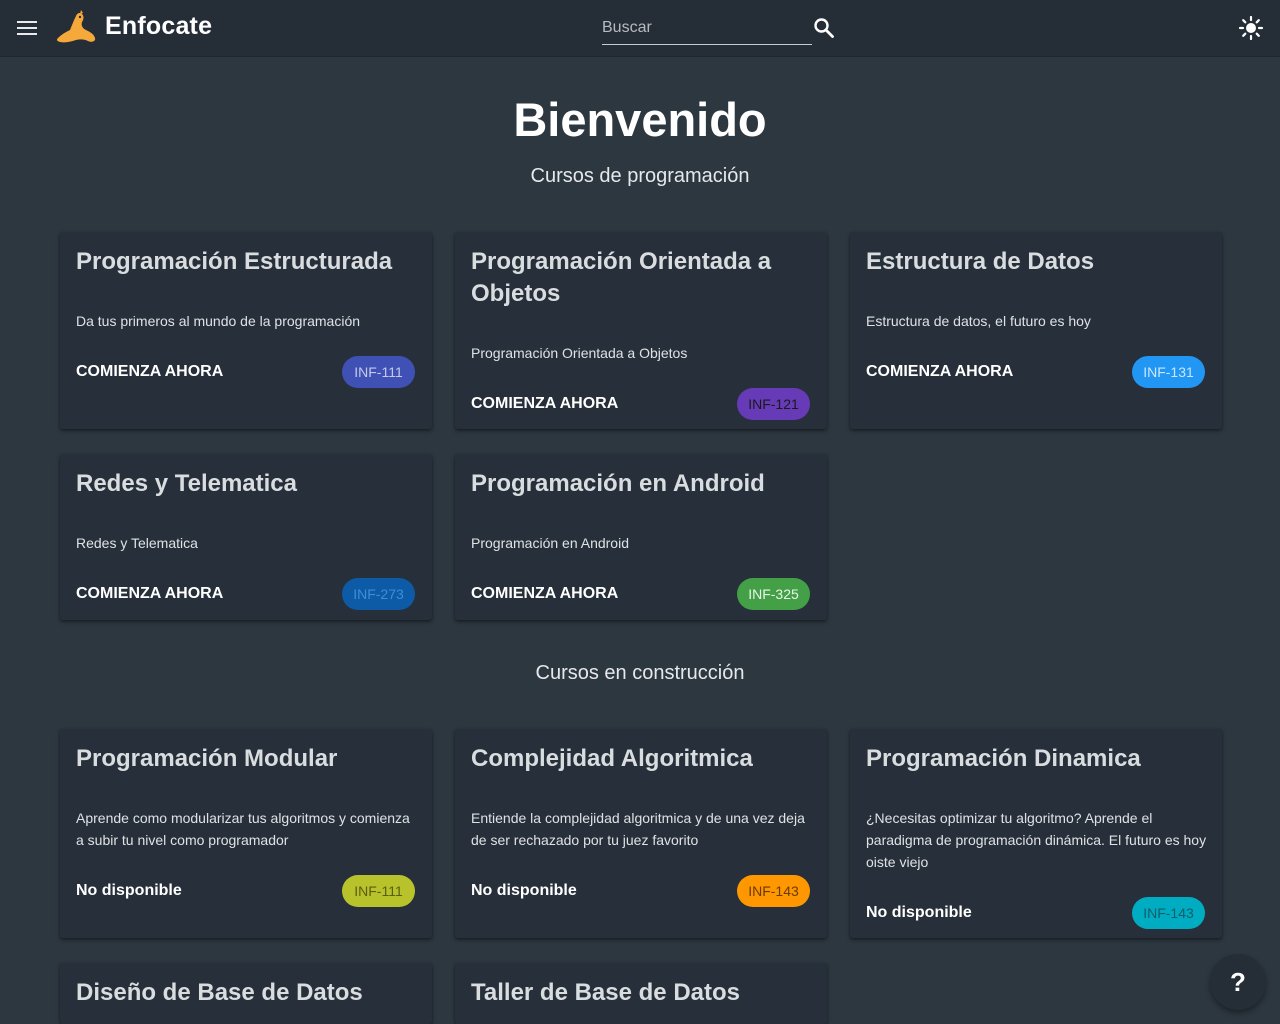  I want to click on section-title-construction: Cursos en construcción, so click(640, 673).